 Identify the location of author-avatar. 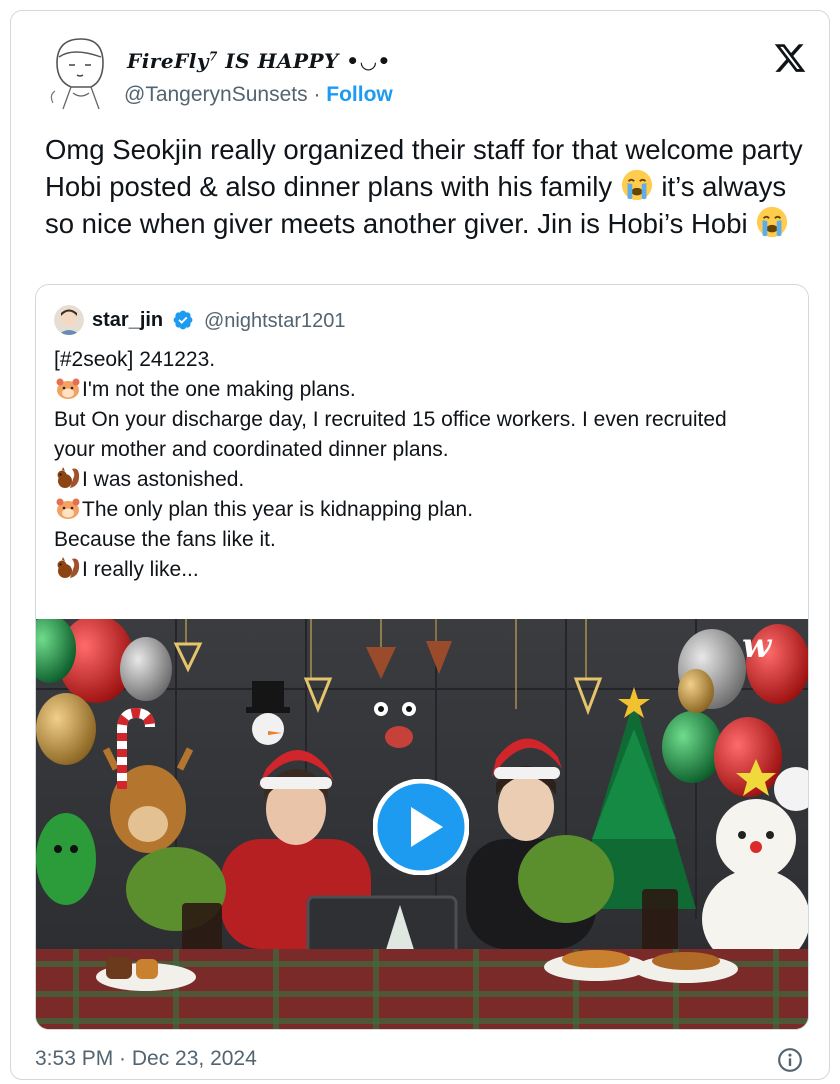
(79, 72).